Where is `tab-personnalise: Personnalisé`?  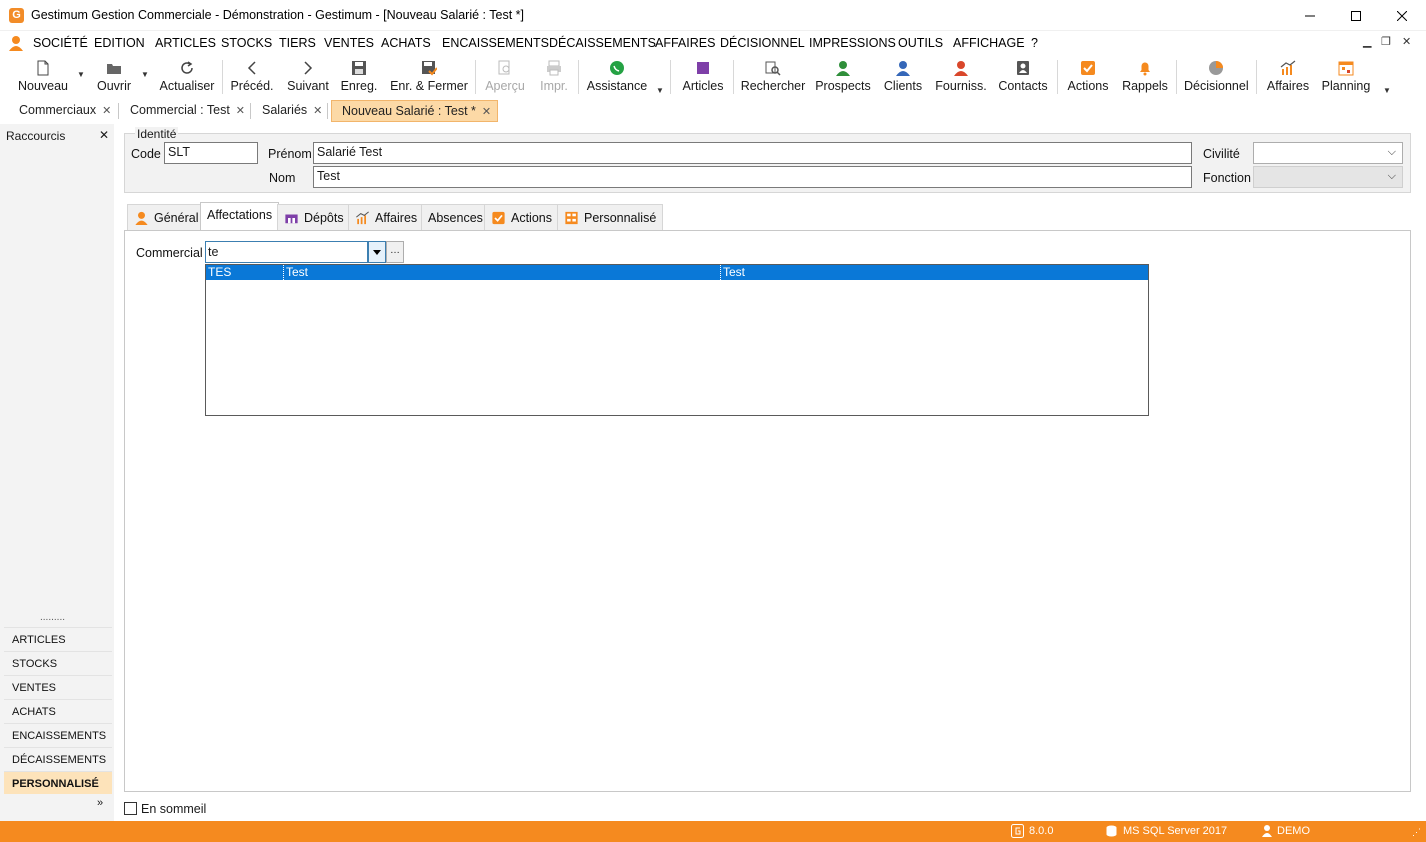 tab-personnalise: Personnalisé is located at coordinates (610, 217).